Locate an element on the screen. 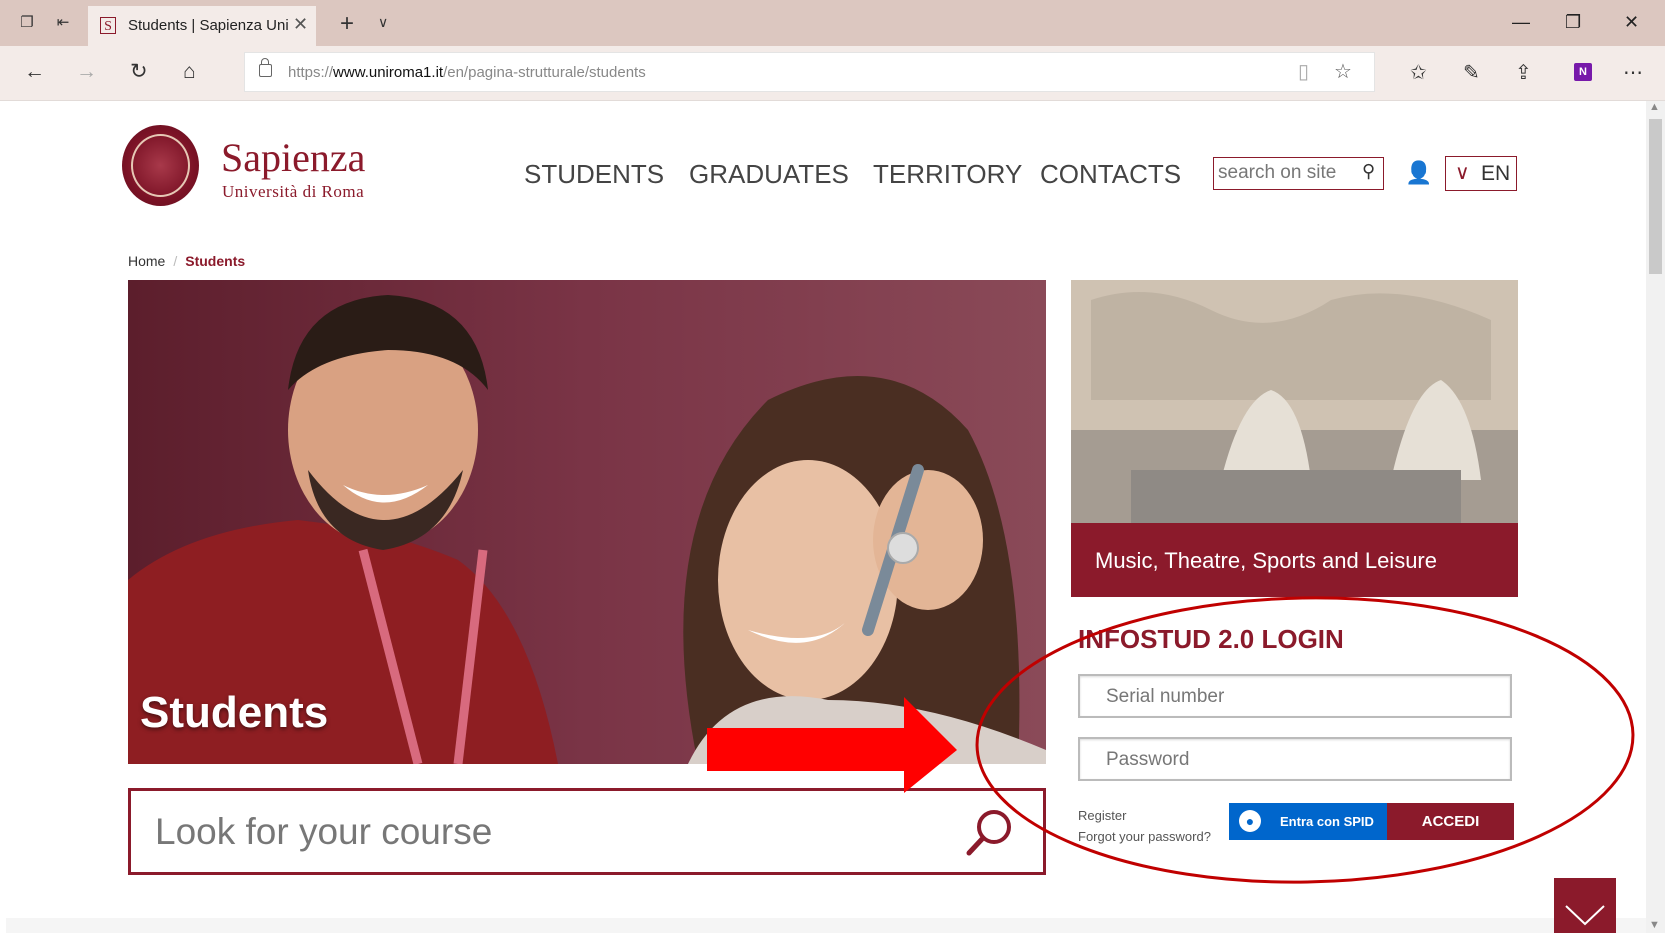 This screenshot has width=1665, height=938. refresh-icon: ↻ is located at coordinates (139, 72).